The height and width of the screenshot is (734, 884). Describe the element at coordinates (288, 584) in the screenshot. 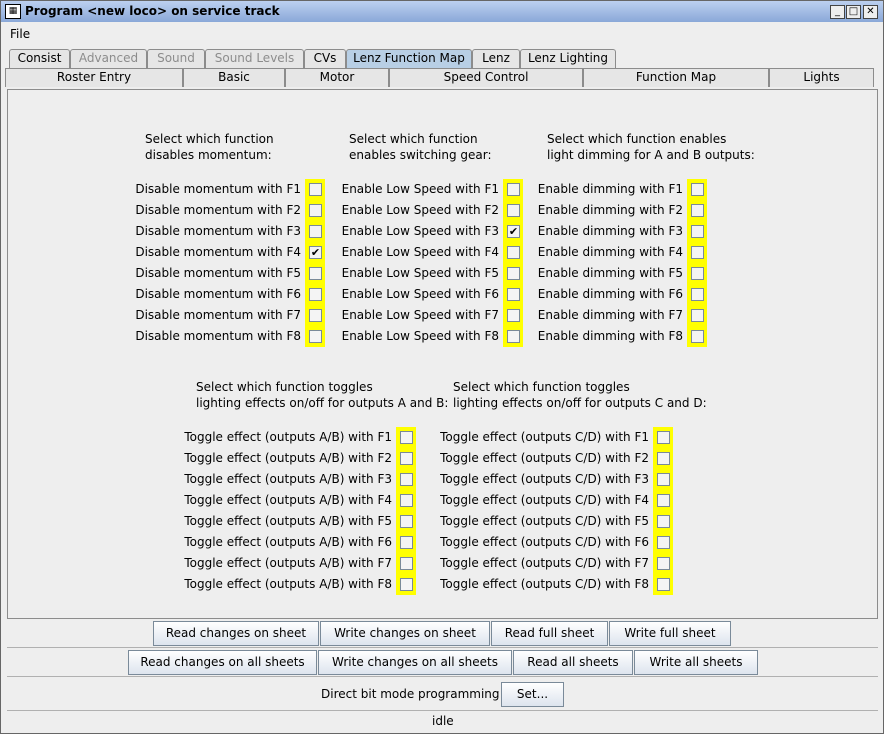

I see `toggle_ab-label-f8: Toggle effect (outputs A/B) with F8` at that location.